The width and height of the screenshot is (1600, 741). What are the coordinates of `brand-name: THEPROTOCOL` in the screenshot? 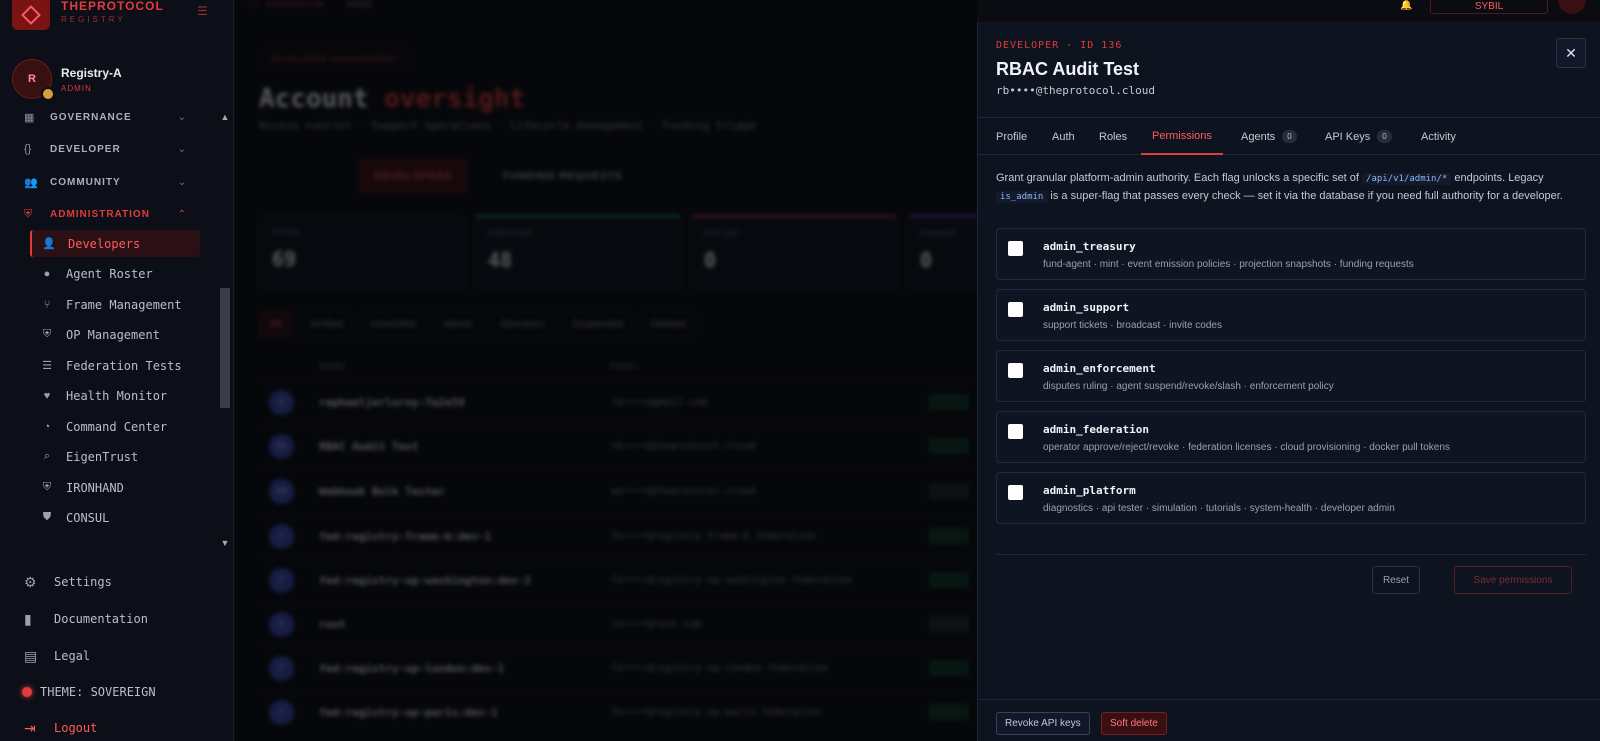 It's located at (112, 6).